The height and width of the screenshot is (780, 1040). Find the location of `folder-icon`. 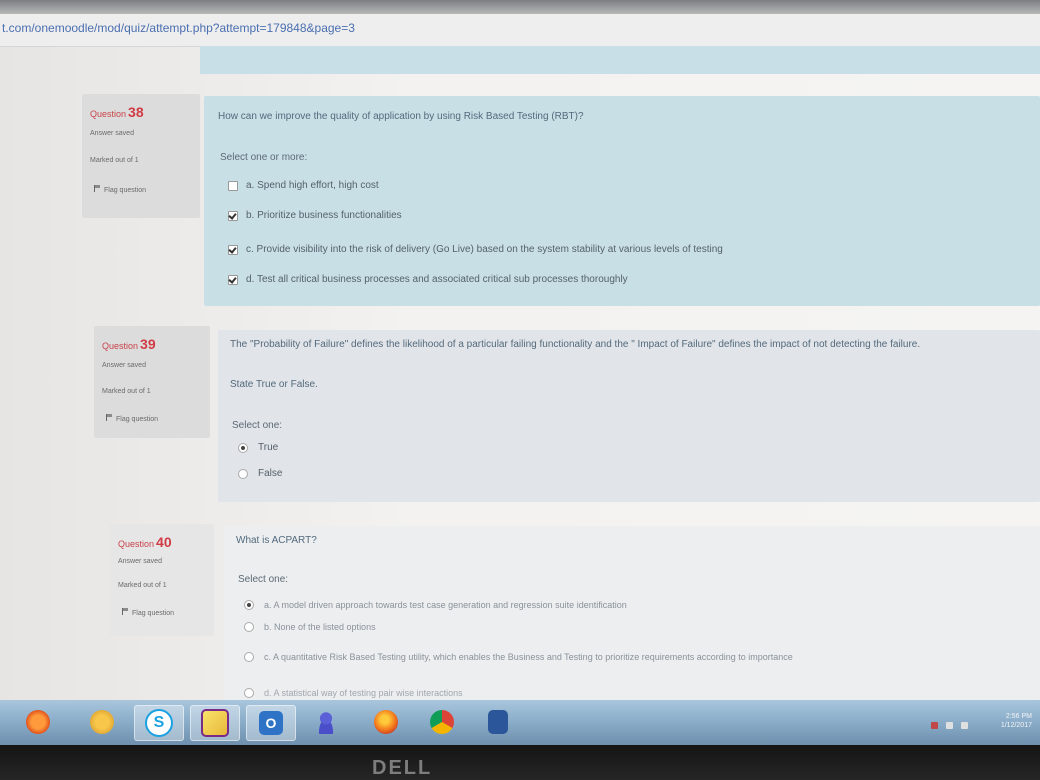

folder-icon is located at coordinates (102, 722).